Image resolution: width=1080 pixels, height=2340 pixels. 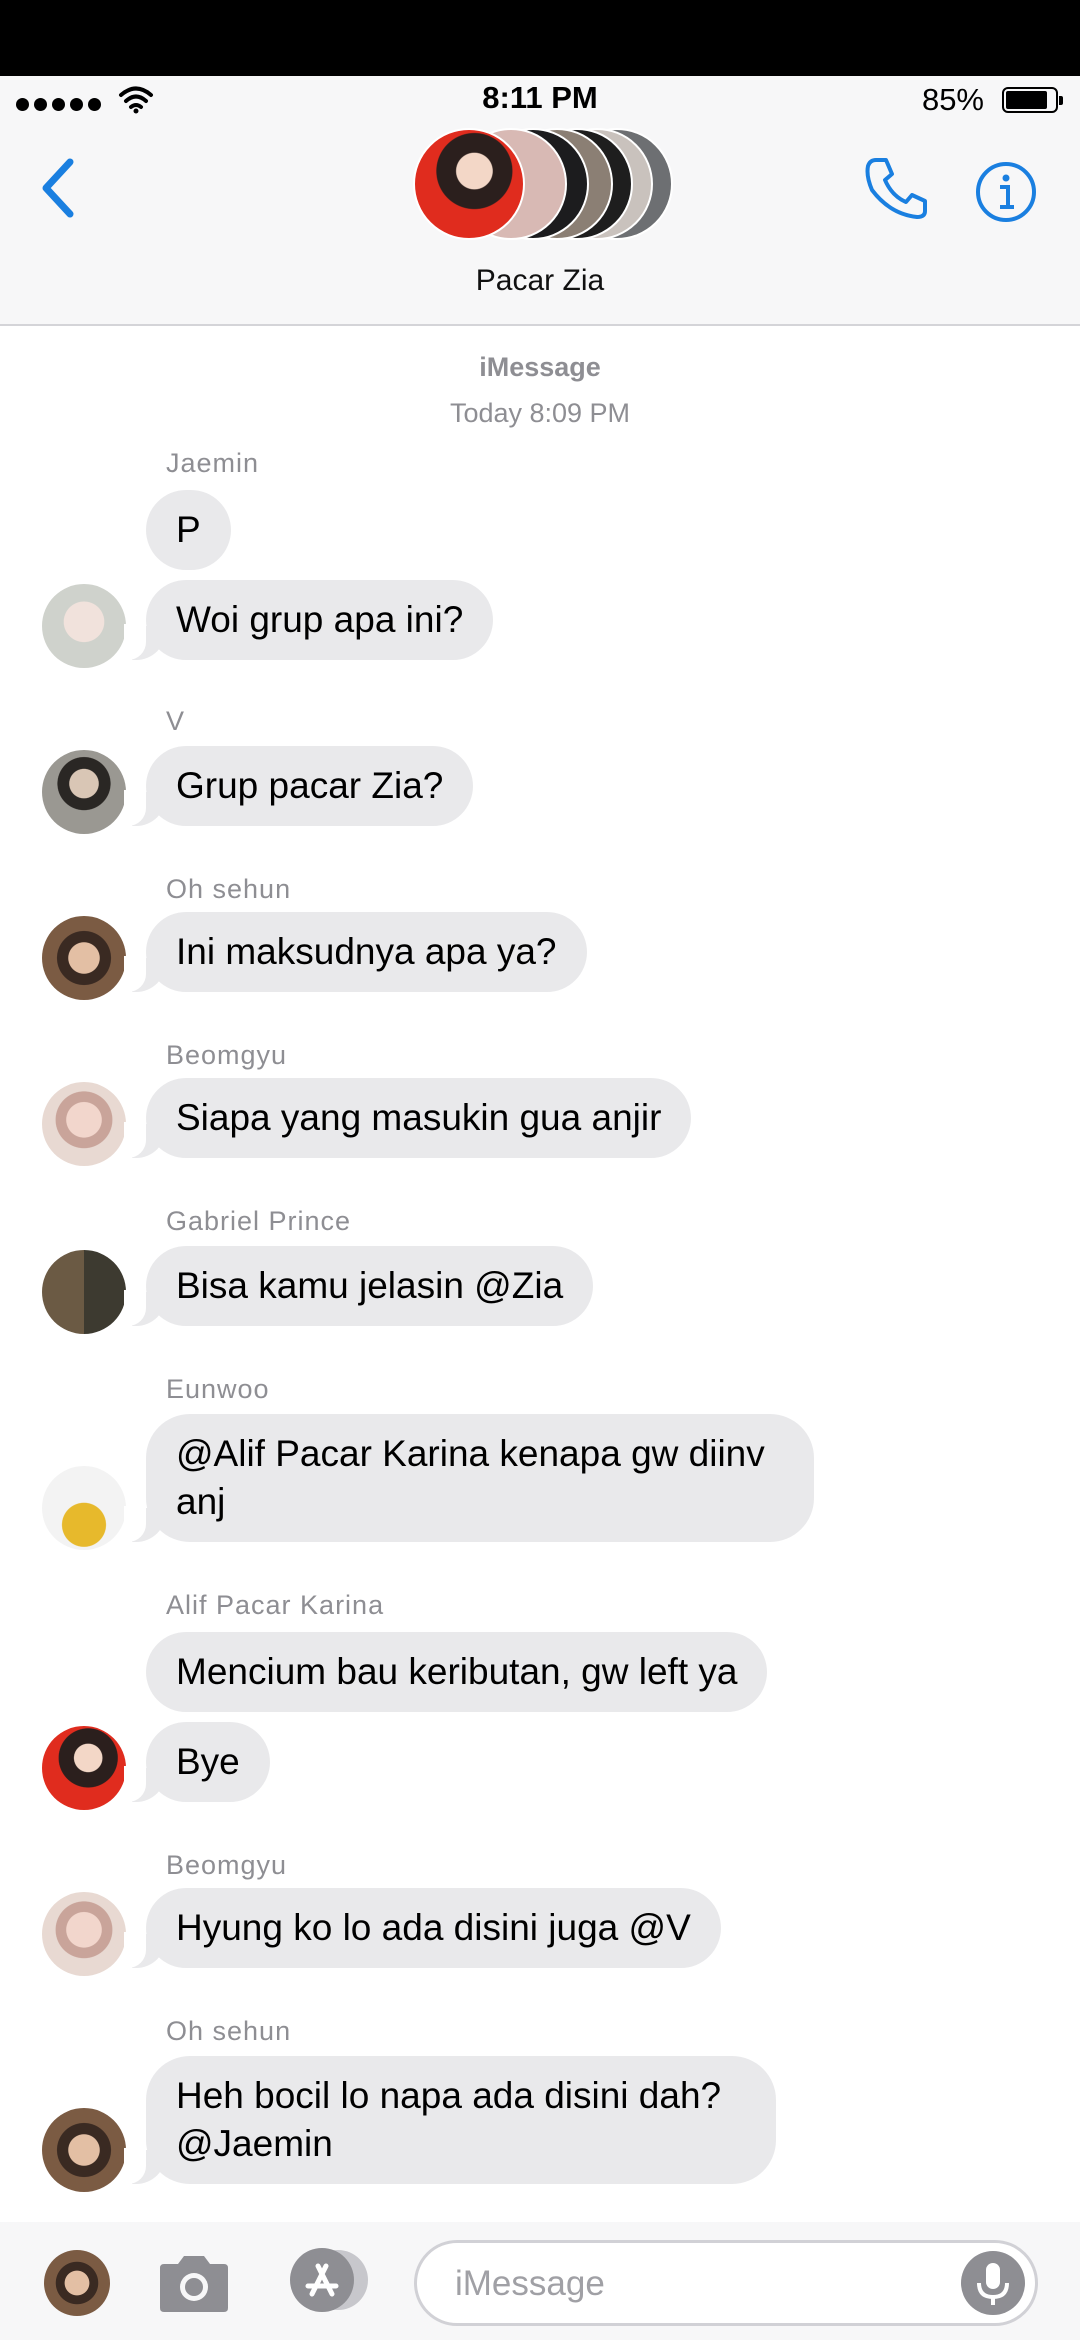 What do you see at coordinates (298, 786) in the screenshot?
I see `message-bubble: Grup pacar Zia?` at bounding box center [298, 786].